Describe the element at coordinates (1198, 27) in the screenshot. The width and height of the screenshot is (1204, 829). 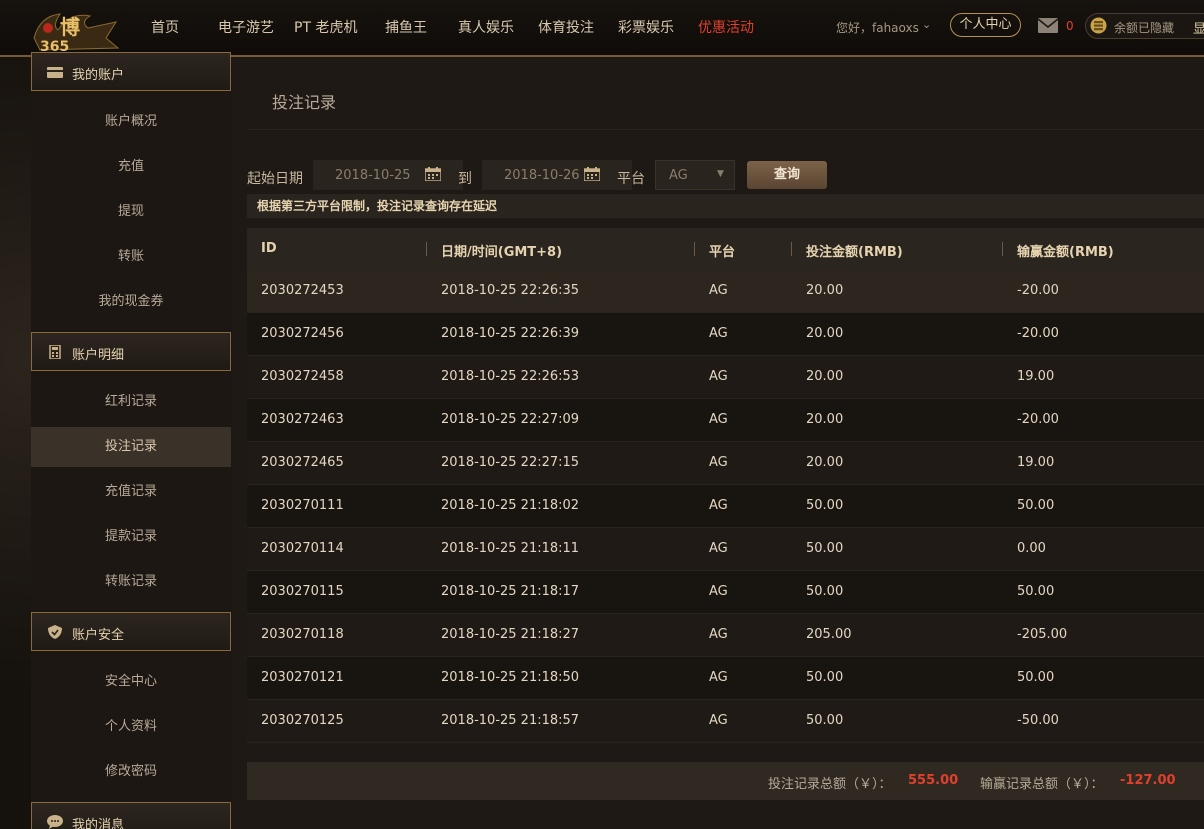
I see `show-balance-button: 显` at that location.